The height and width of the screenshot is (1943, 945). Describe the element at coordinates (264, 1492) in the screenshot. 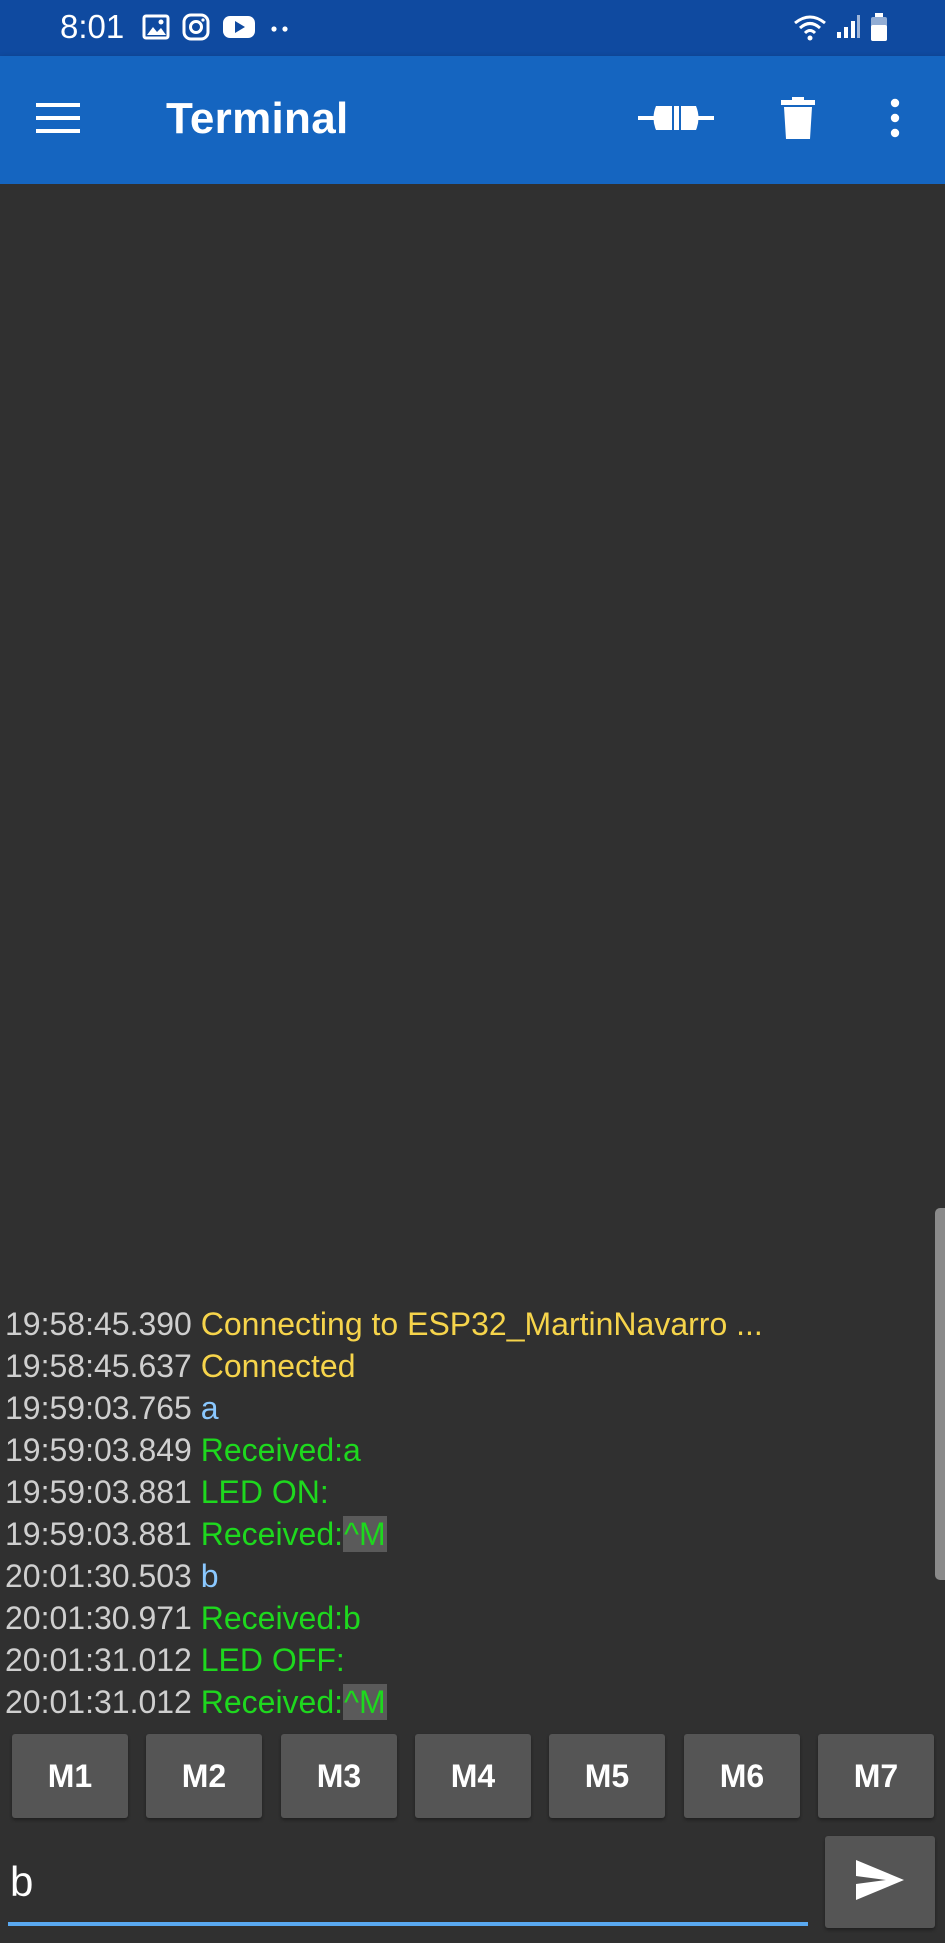

I see `log-message: LED ON:` at that location.